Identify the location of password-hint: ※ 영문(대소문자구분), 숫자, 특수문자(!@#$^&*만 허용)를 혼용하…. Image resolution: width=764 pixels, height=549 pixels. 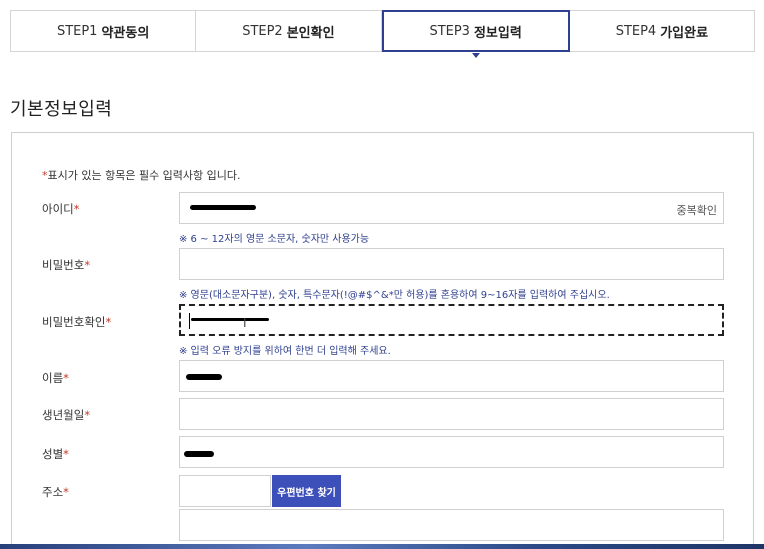
(394, 295).